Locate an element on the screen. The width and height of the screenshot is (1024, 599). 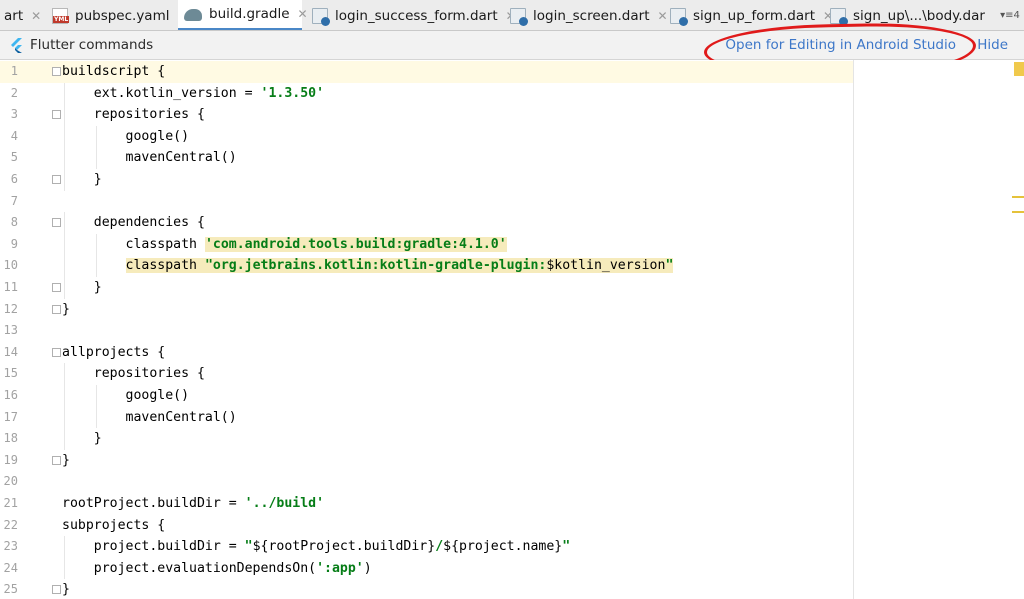
code-line: 14 allprojects { is located at coordinates (426, 353).